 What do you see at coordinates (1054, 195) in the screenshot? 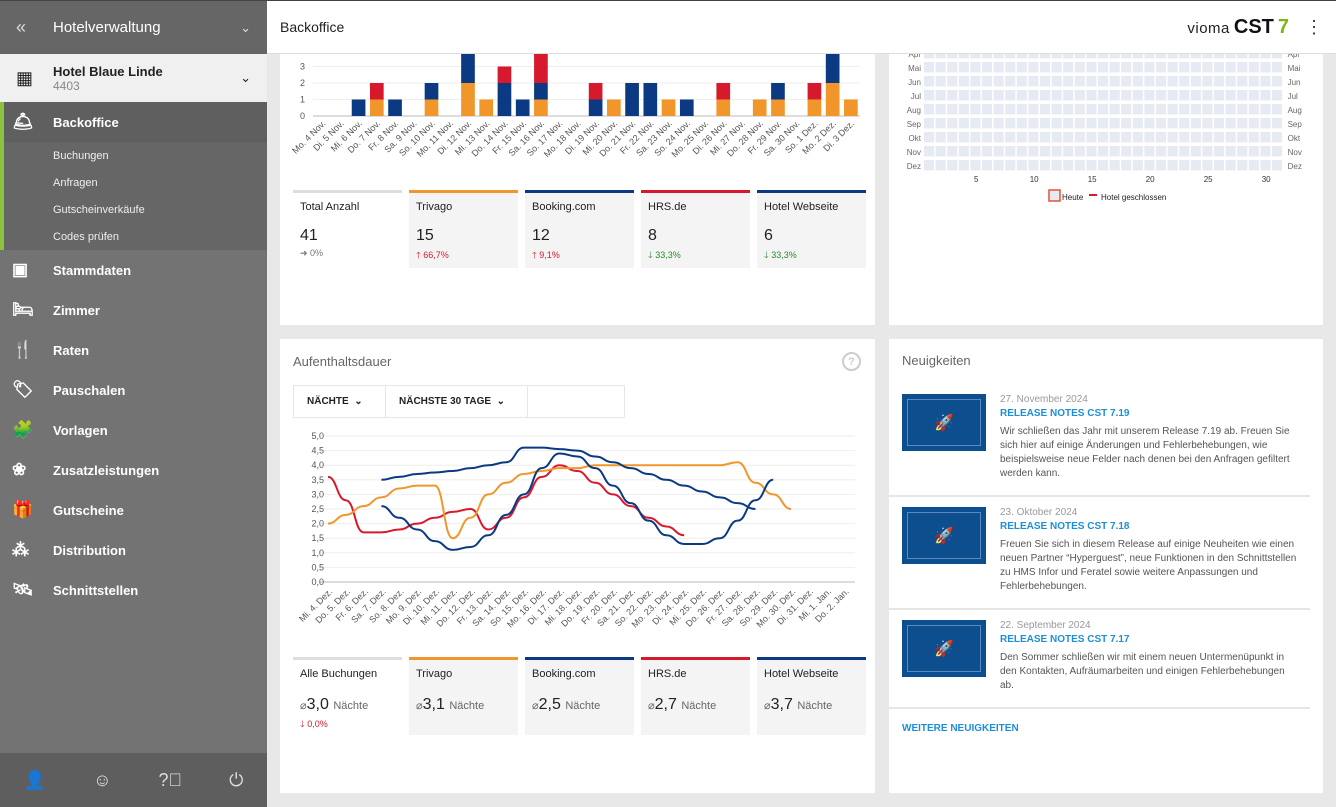
I see `legend-today-swatch` at bounding box center [1054, 195].